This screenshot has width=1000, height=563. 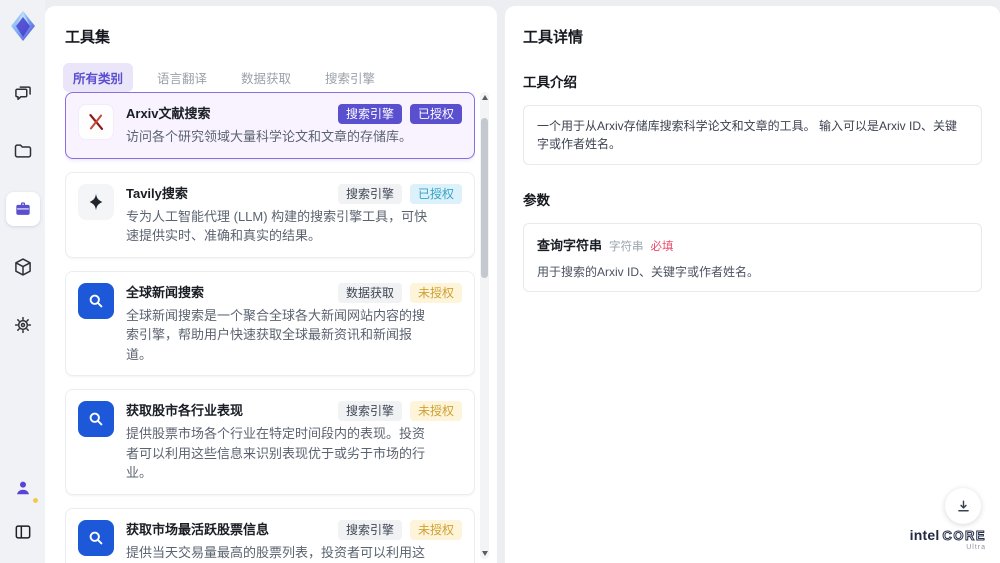 What do you see at coordinates (484, 553) in the screenshot?
I see `scroll-down-arrow-icon` at bounding box center [484, 553].